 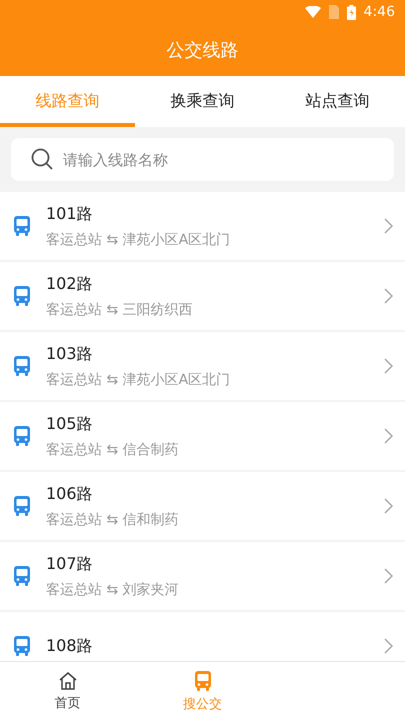 What do you see at coordinates (70, 646) in the screenshot?
I see `route-name: 108路` at bounding box center [70, 646].